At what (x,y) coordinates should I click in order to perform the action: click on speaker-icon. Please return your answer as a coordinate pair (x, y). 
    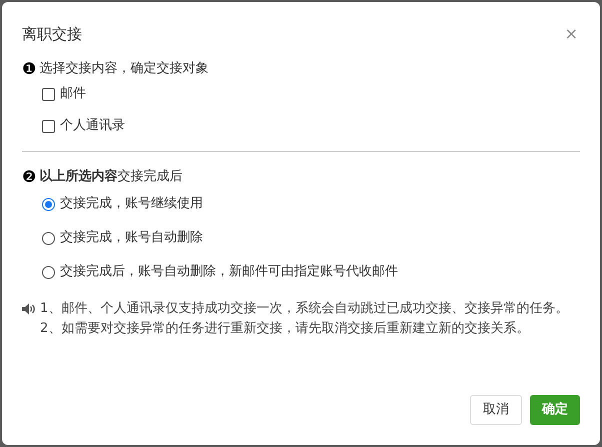
    Looking at the image, I should click on (29, 309).